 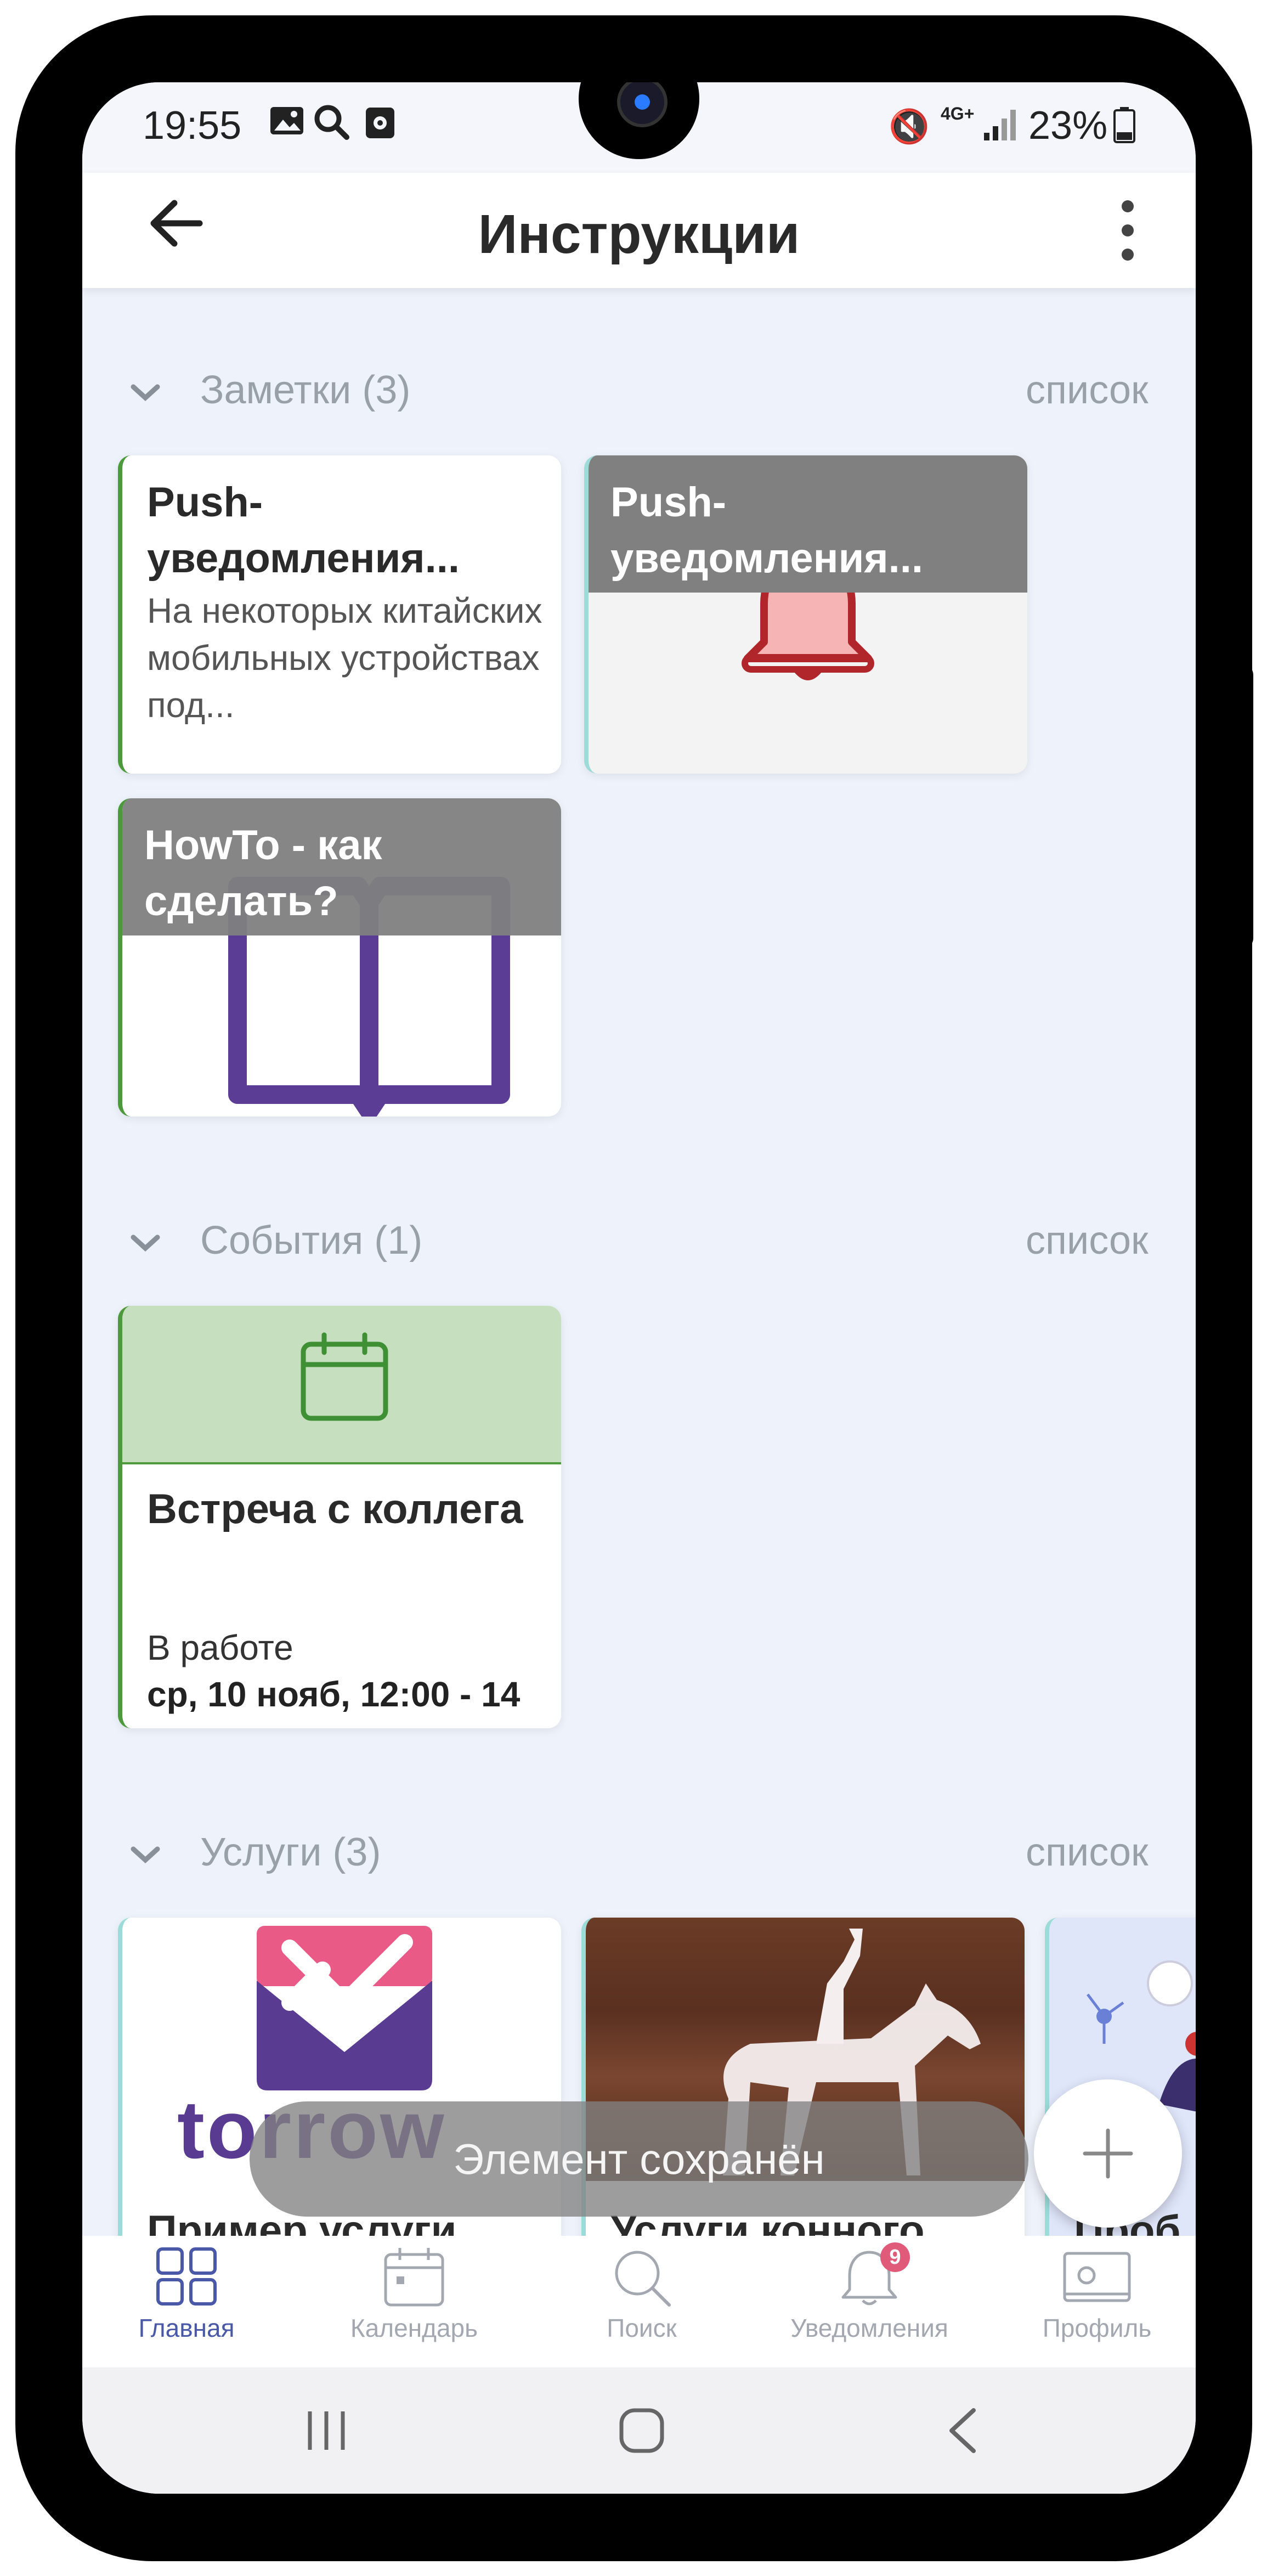 What do you see at coordinates (642, 2328) in the screenshot?
I see `nav-label-search: Поиск` at bounding box center [642, 2328].